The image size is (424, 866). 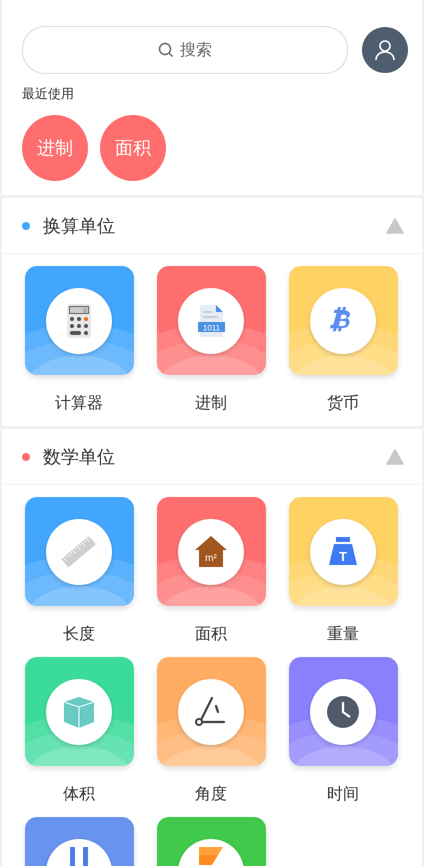 I want to click on recent-item: 面积, so click(x=133, y=148).